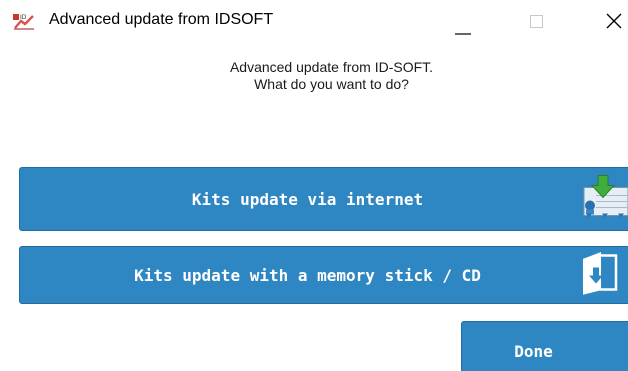  I want to click on idsoft-logo-icon: ID, so click(24, 21).